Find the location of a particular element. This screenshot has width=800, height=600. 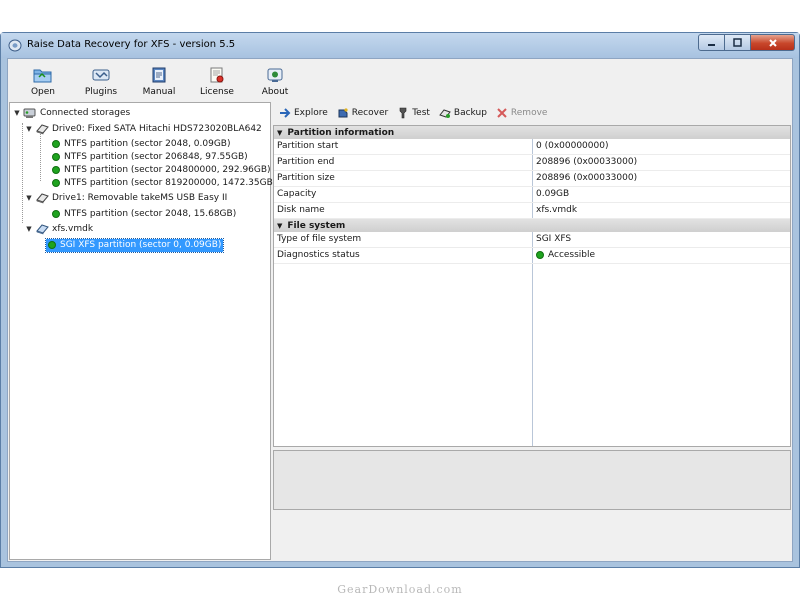

caption-buttons is located at coordinates (746, 43).